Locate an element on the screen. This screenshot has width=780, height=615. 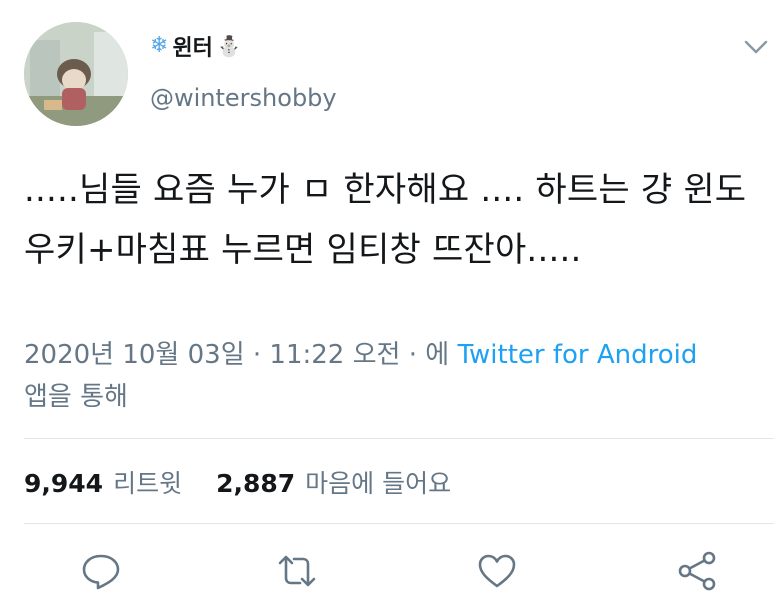
retweet-icon is located at coordinates (297, 571).